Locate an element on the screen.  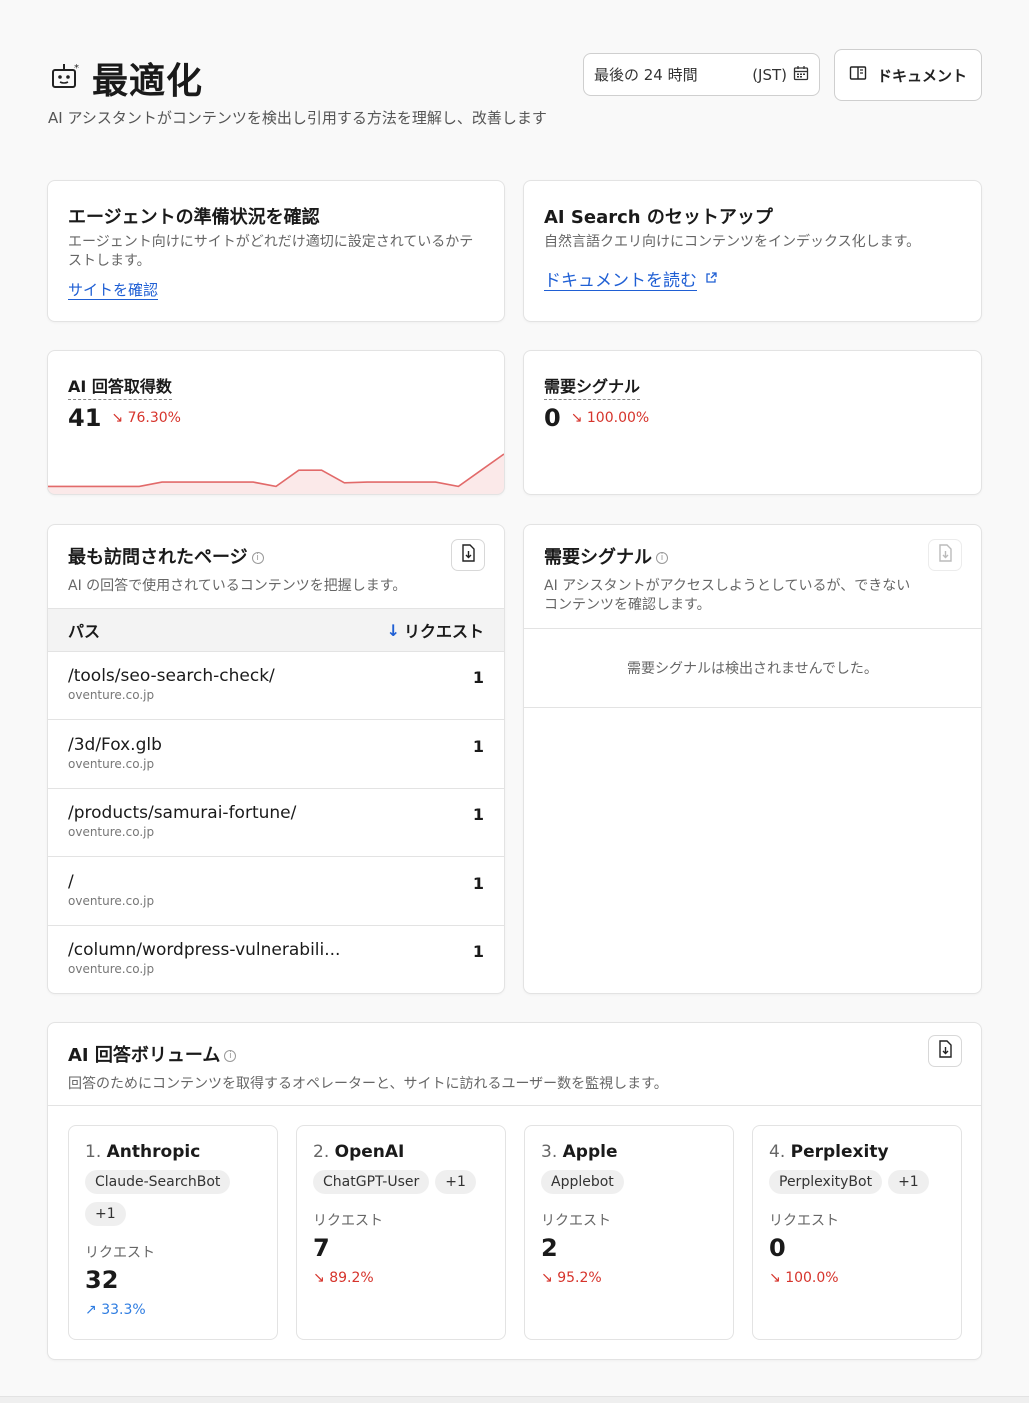
operator-card: 3. Apple Applebot リクエスト 2 ↘ 95.2% is located at coordinates (629, 1232).